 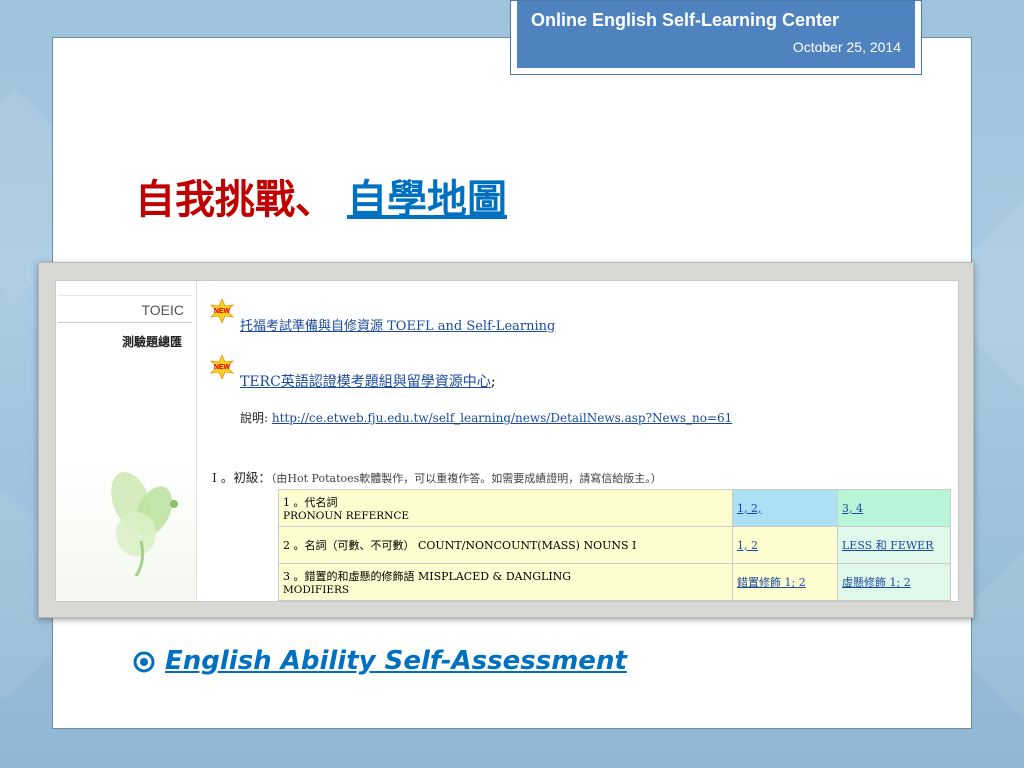 I want to click on self-assessment-link: English Ability Self-Assessment, so click(x=396, y=661).